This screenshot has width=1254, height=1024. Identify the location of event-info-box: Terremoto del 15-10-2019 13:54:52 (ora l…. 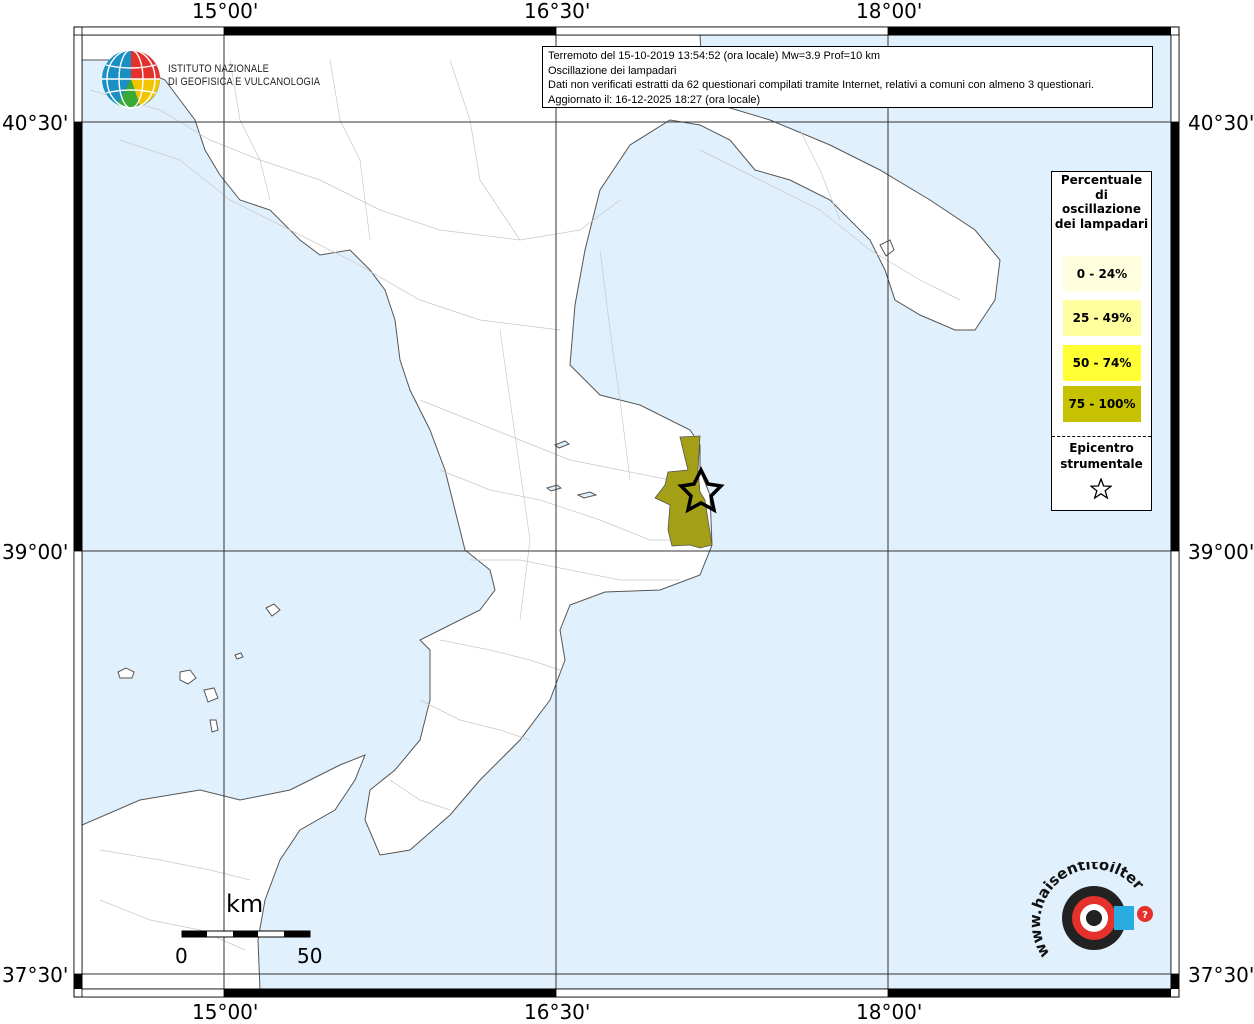
(847, 77).